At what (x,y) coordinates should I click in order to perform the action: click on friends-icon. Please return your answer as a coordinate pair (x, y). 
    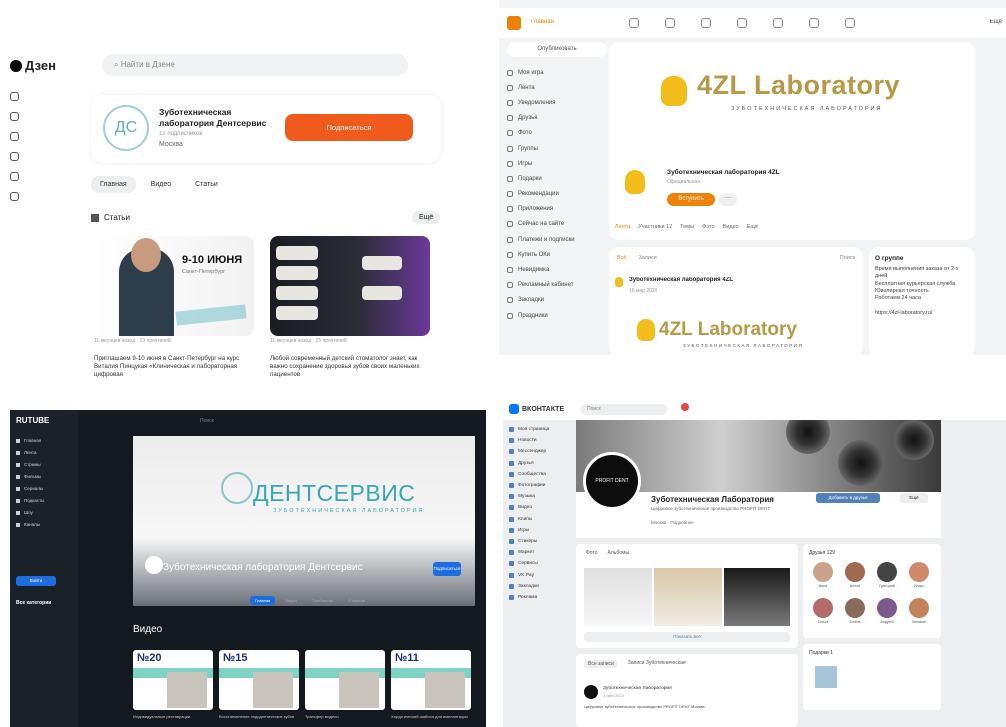
    Looking at the image, I should click on (742, 23).